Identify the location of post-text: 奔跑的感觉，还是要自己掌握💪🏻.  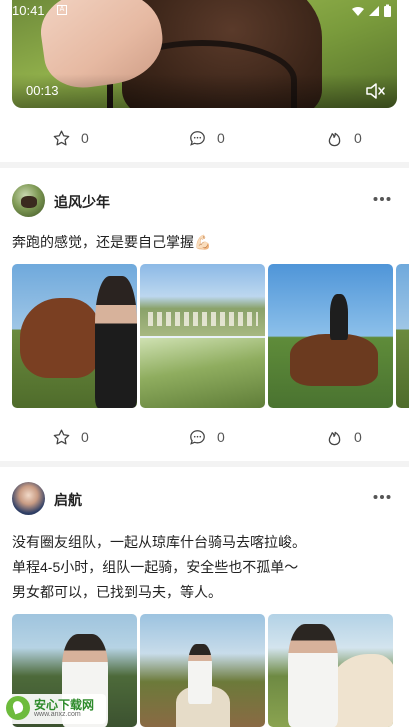
(204, 242).